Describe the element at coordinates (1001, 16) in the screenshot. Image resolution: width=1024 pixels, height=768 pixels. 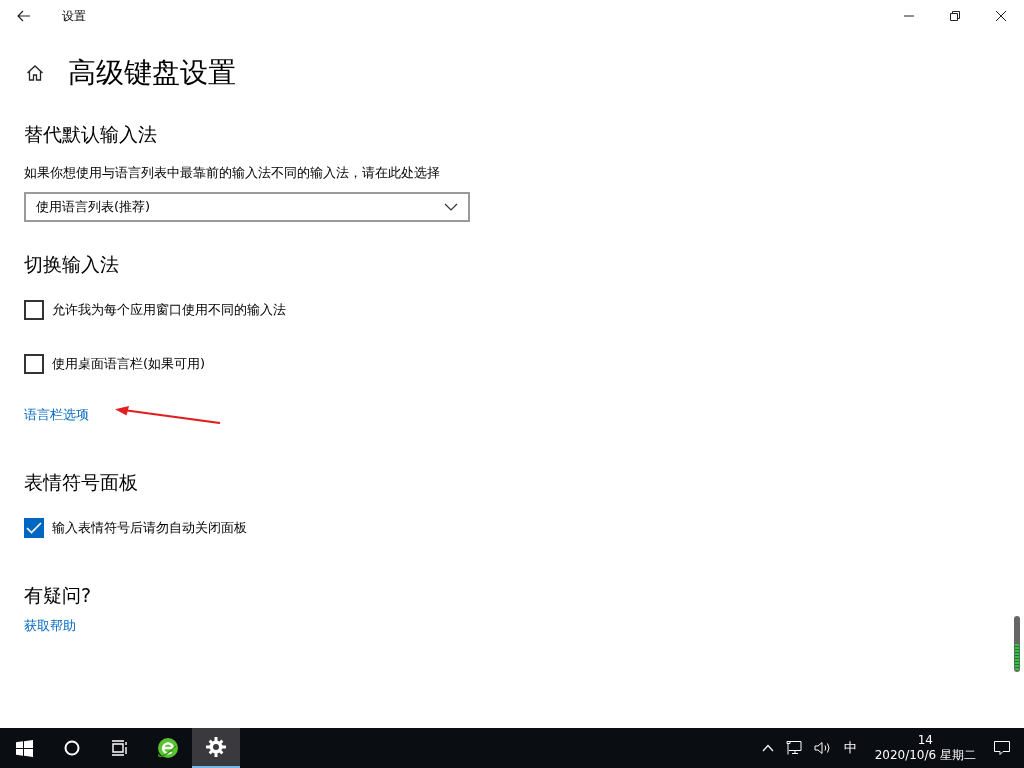
I see `close-icon` at that location.